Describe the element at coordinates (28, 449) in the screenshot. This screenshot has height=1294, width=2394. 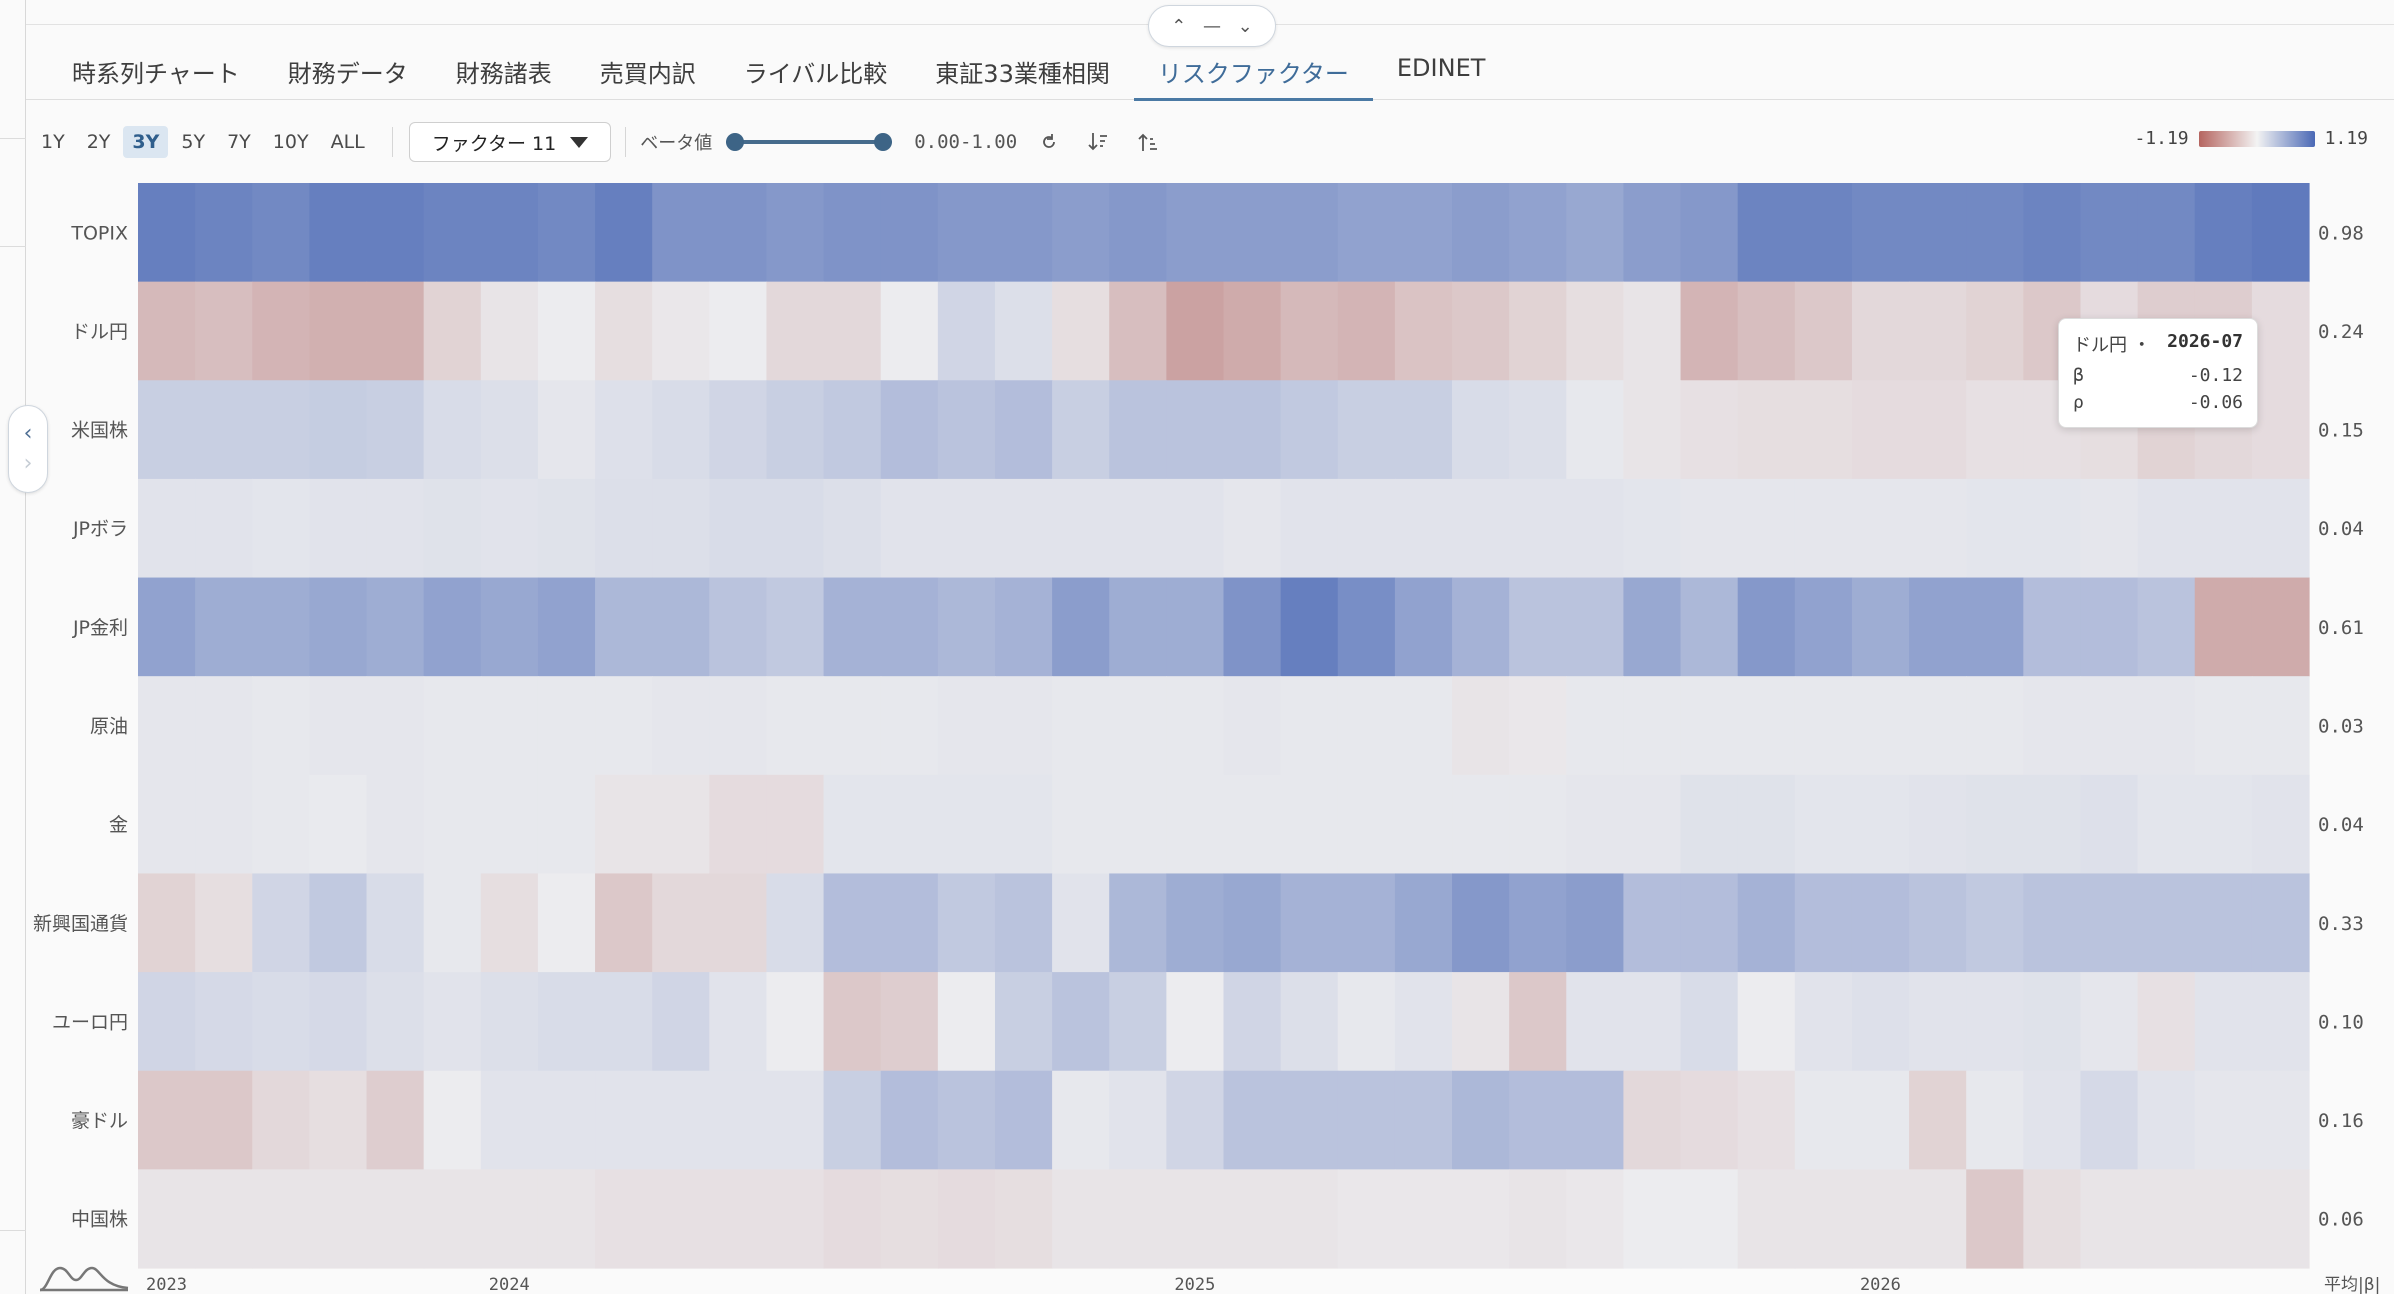
I see `sidebar-toggle: ‹ ›` at that location.